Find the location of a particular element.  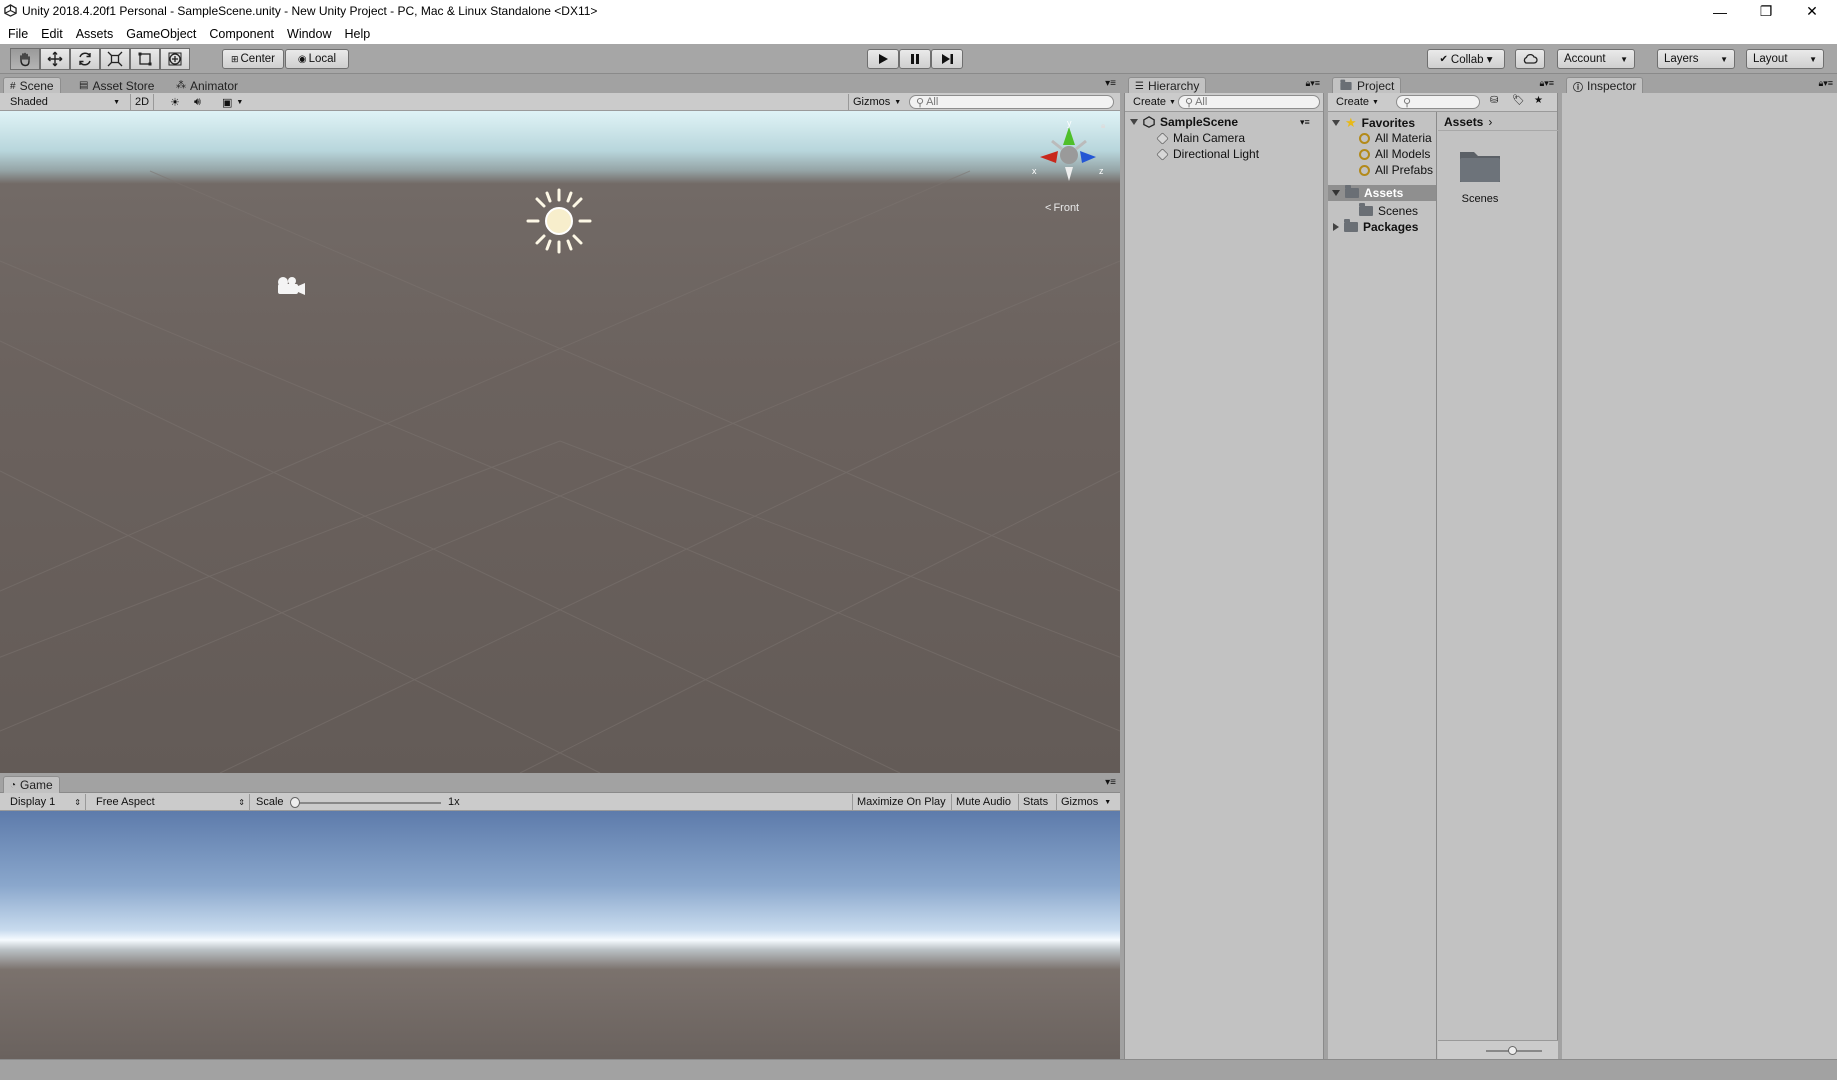

tab-project: Project is located at coordinates (1367, 85).